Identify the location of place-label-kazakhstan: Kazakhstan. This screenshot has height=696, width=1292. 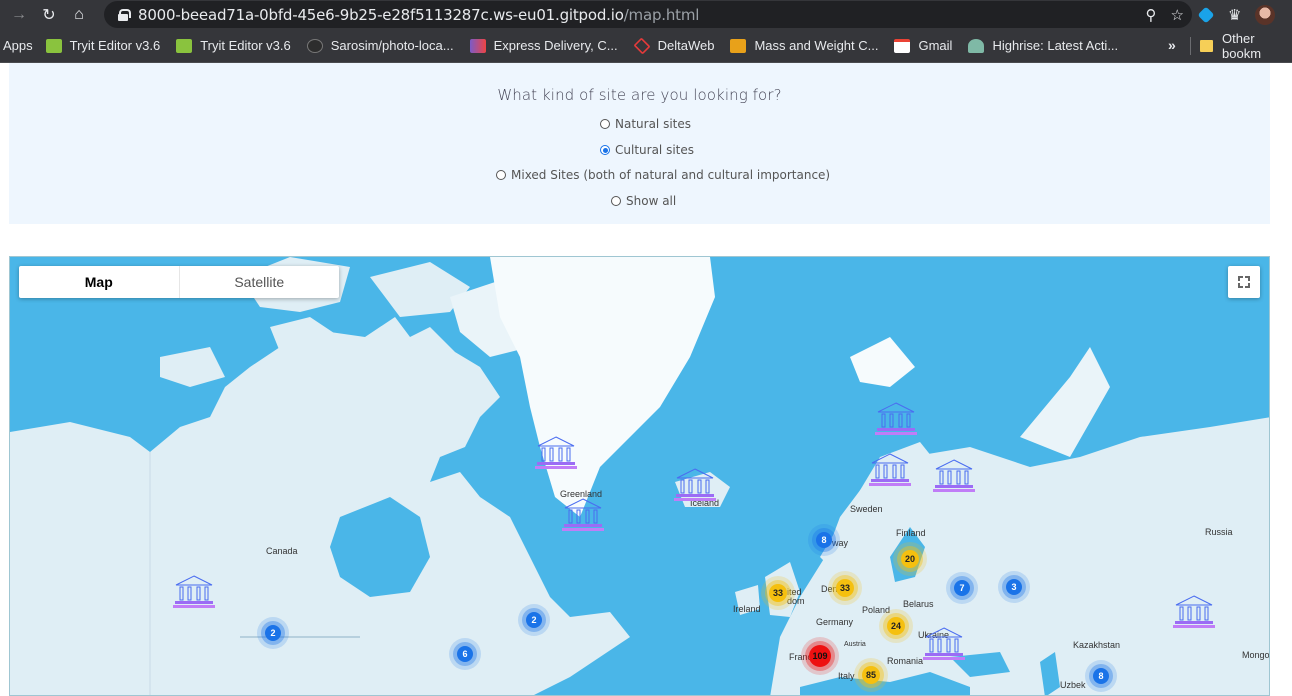
(1097, 645).